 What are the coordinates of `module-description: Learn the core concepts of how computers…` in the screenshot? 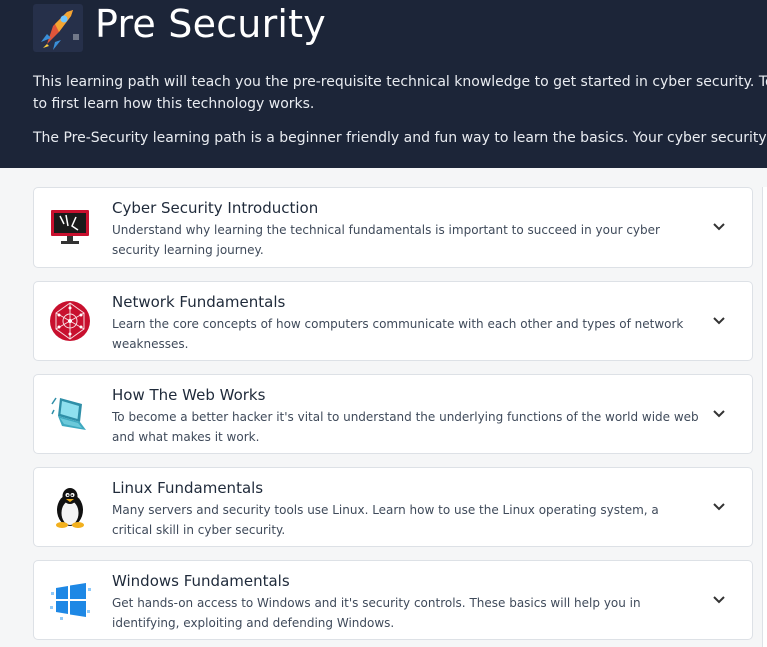 It's located at (398, 334).